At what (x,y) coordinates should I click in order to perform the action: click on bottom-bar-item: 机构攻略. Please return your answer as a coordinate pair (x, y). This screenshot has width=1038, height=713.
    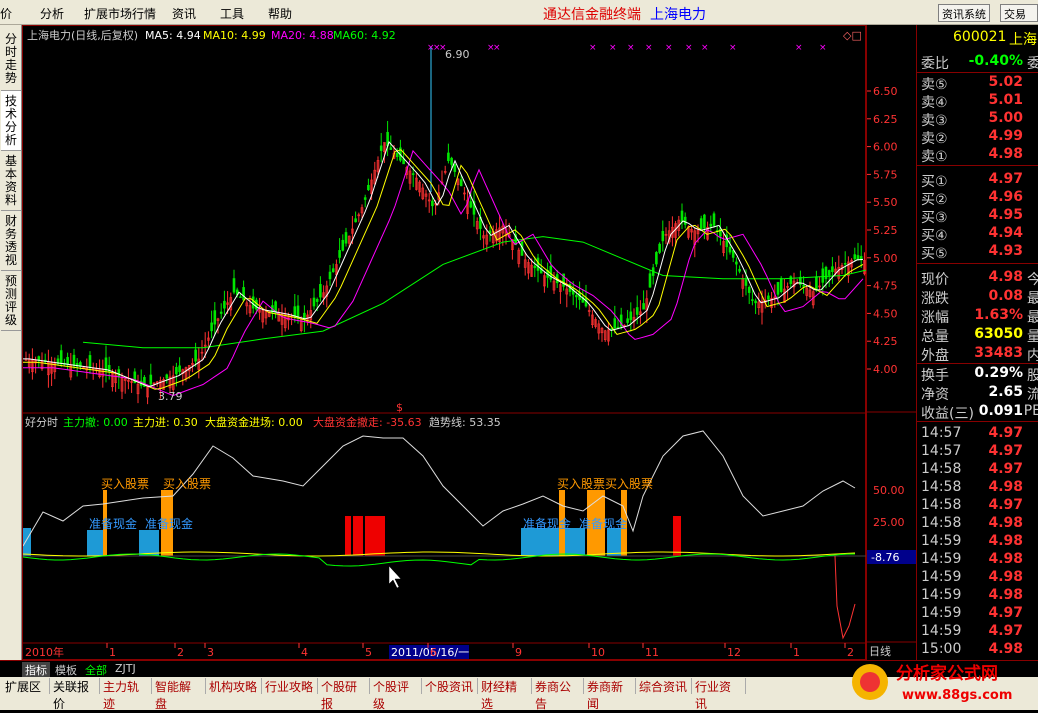
    Looking at the image, I should click on (234, 686).